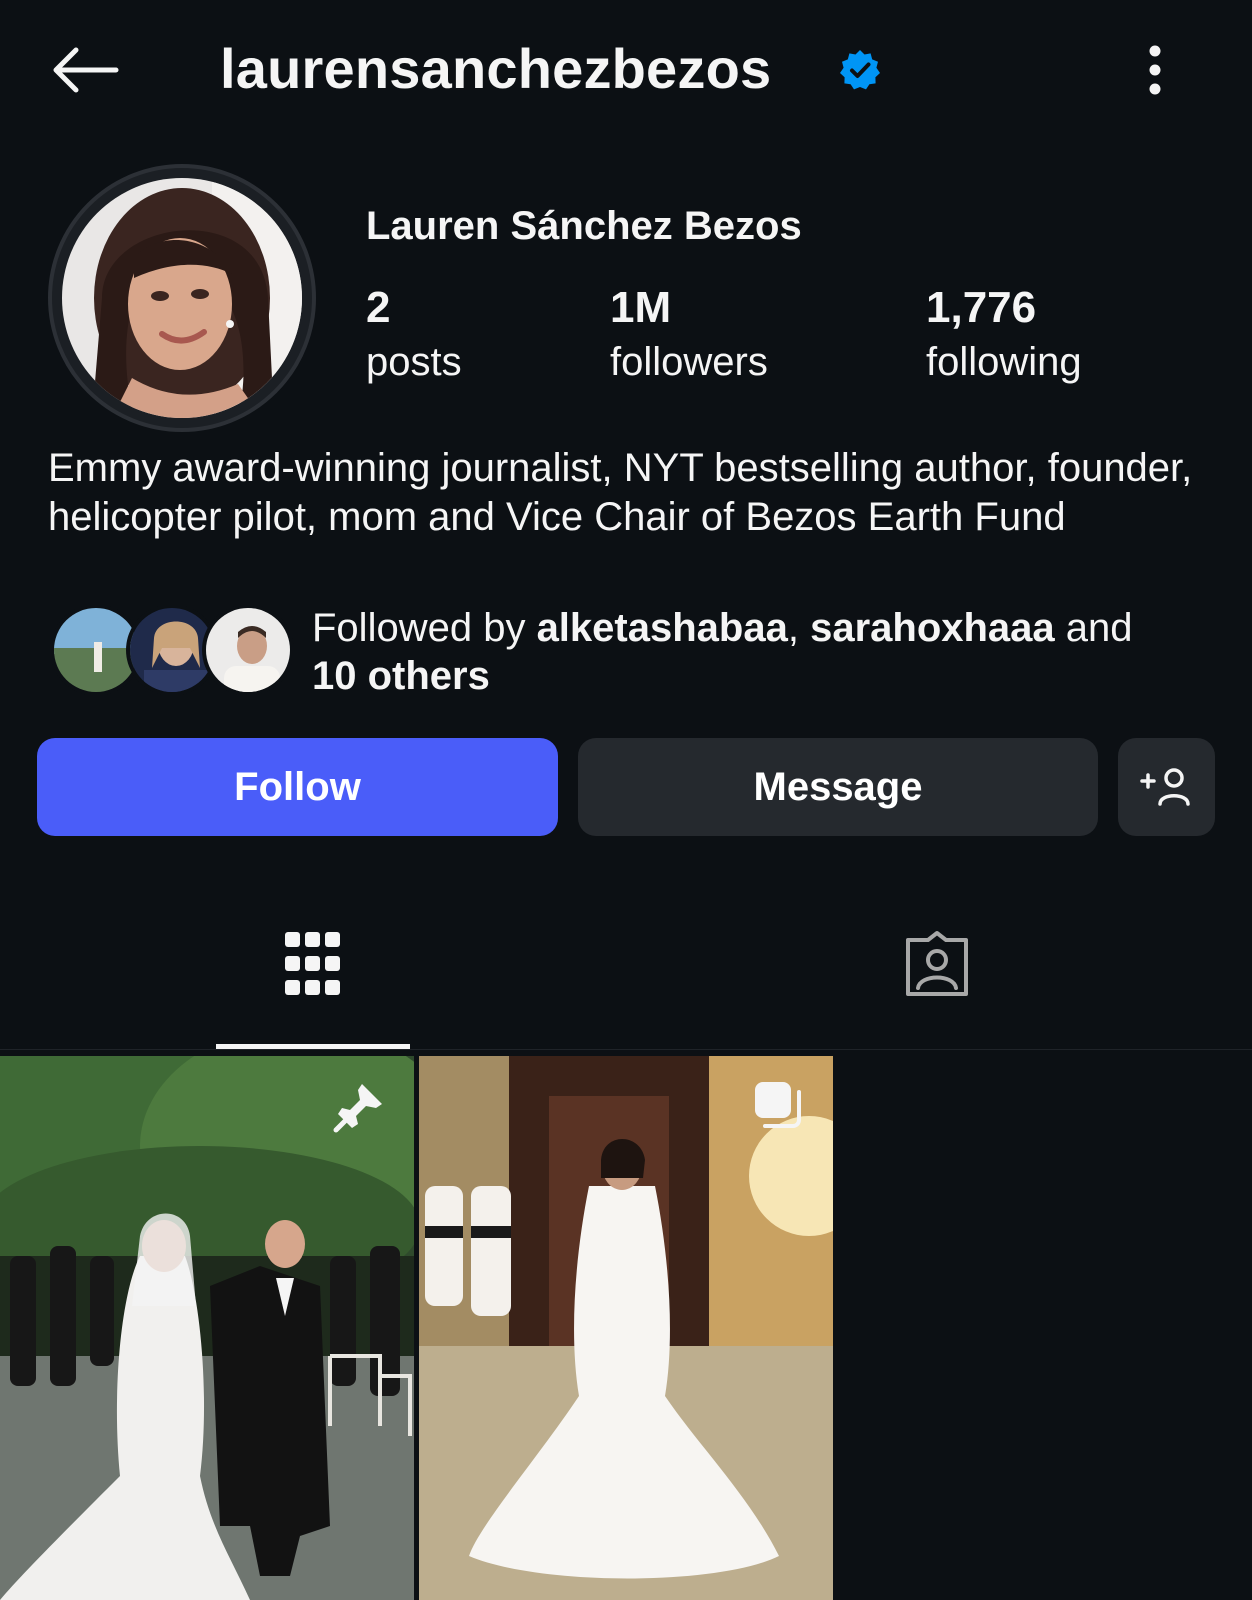  I want to click on avatar, so click(182, 298).